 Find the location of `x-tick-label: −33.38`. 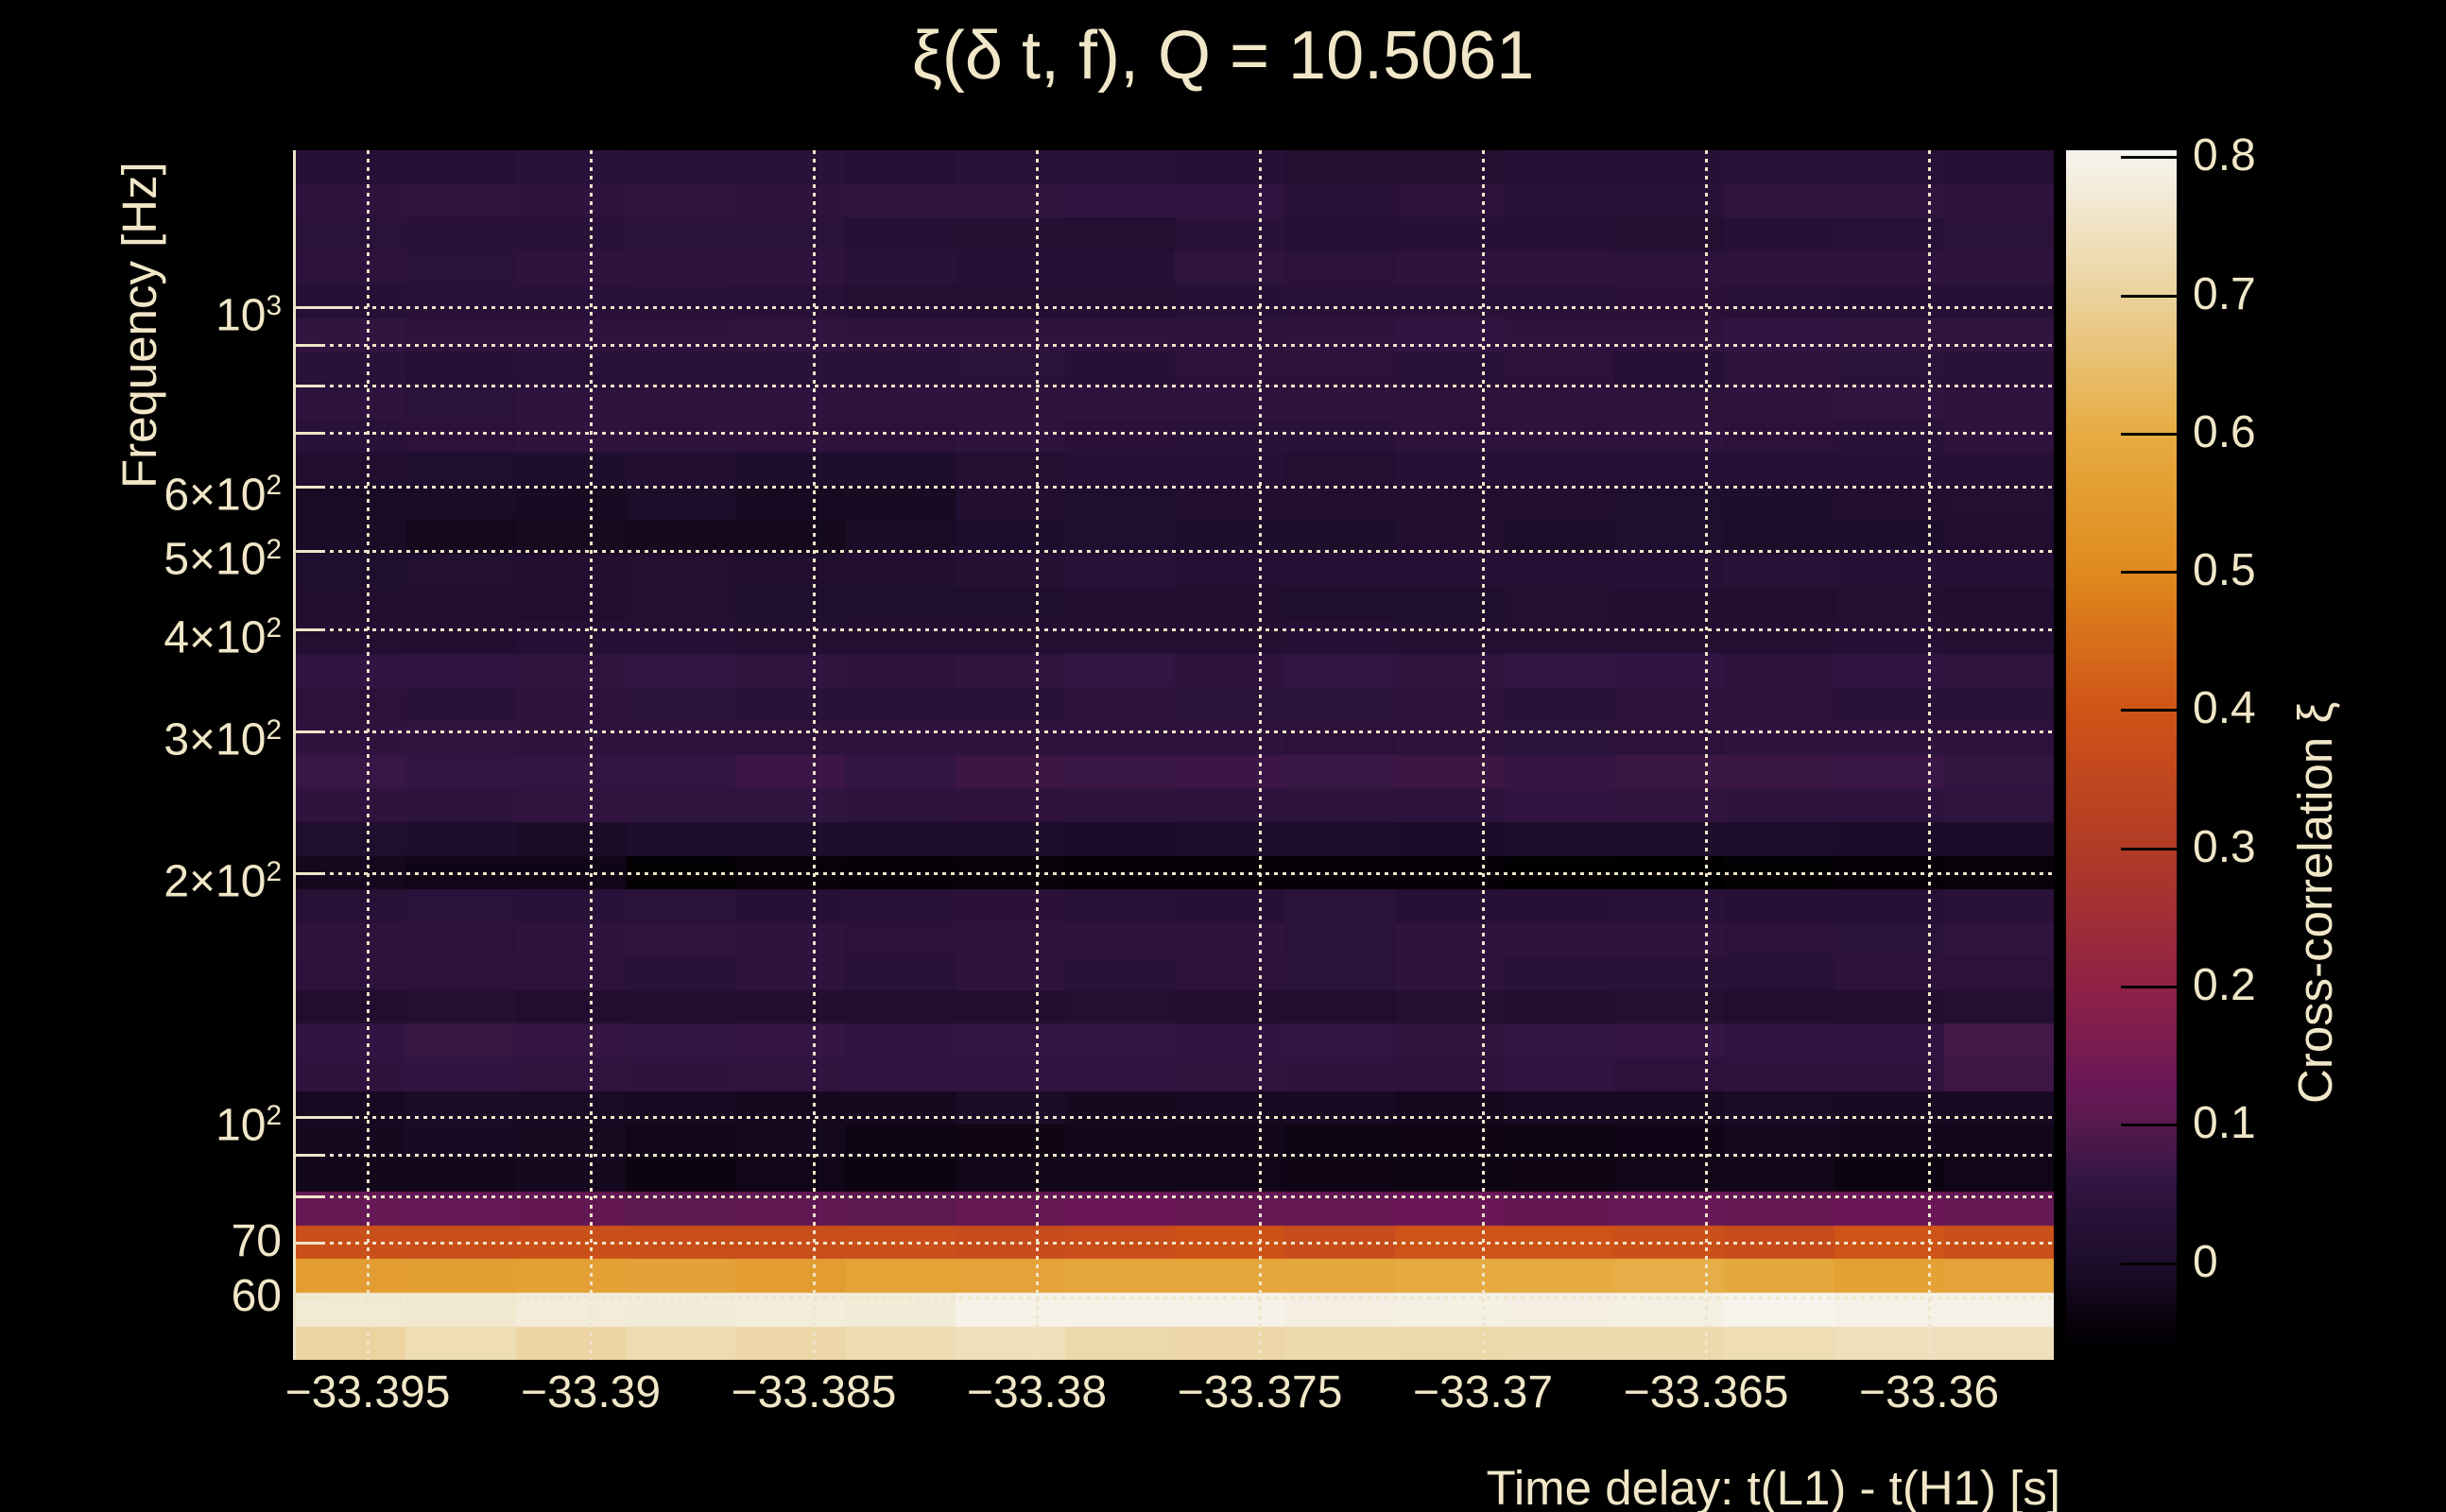

x-tick-label: −33.38 is located at coordinates (1037, 1392).